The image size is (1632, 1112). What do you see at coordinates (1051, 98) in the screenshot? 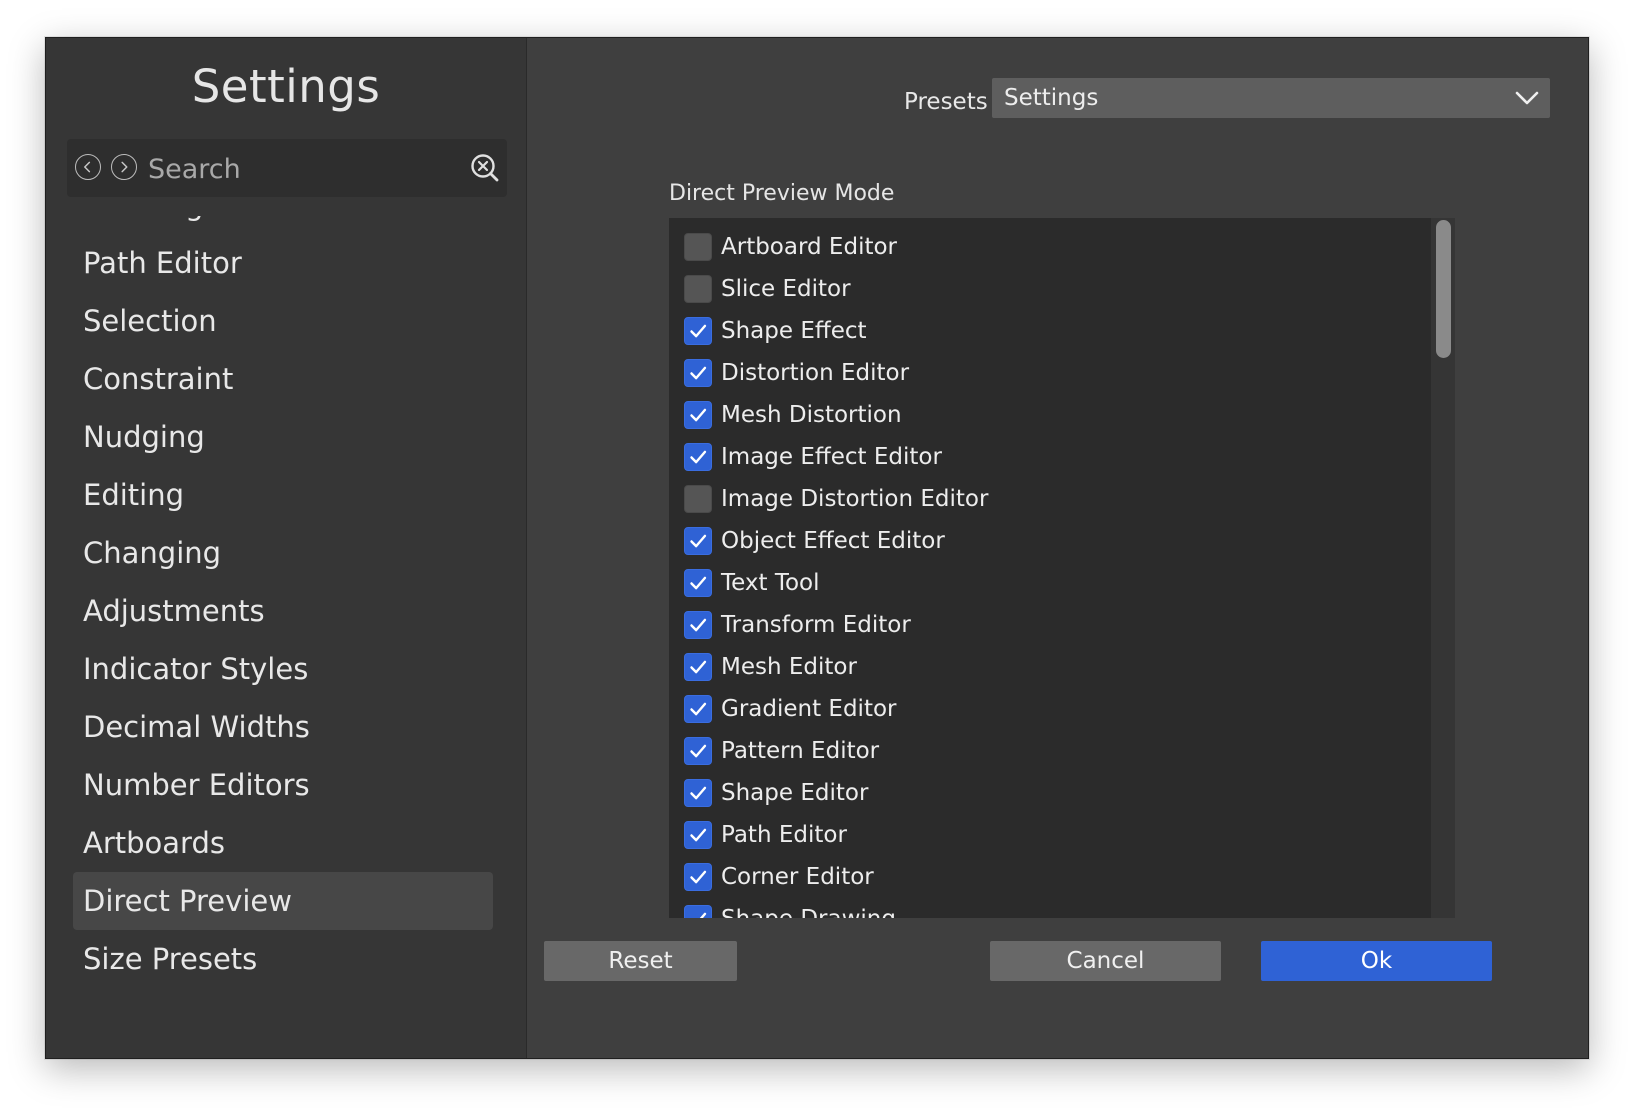
I see `presets-value: Settings` at bounding box center [1051, 98].